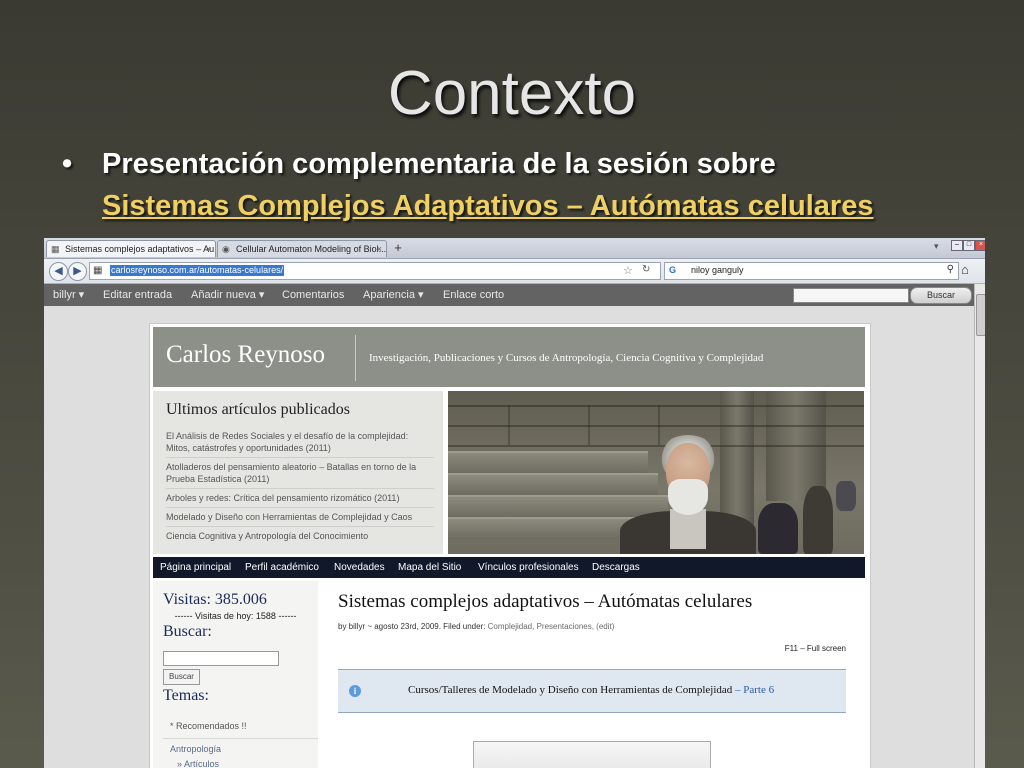 The width and height of the screenshot is (1024, 768). I want to click on google-icon: G, so click(672, 270).